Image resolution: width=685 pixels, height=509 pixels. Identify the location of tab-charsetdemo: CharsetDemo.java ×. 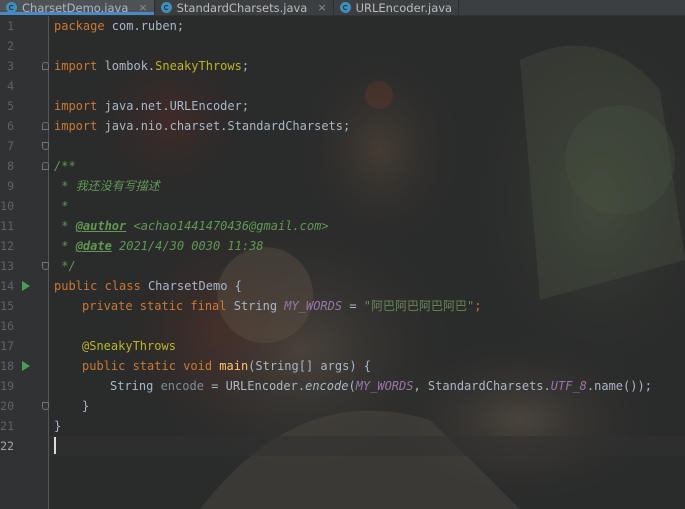
(77, 7).